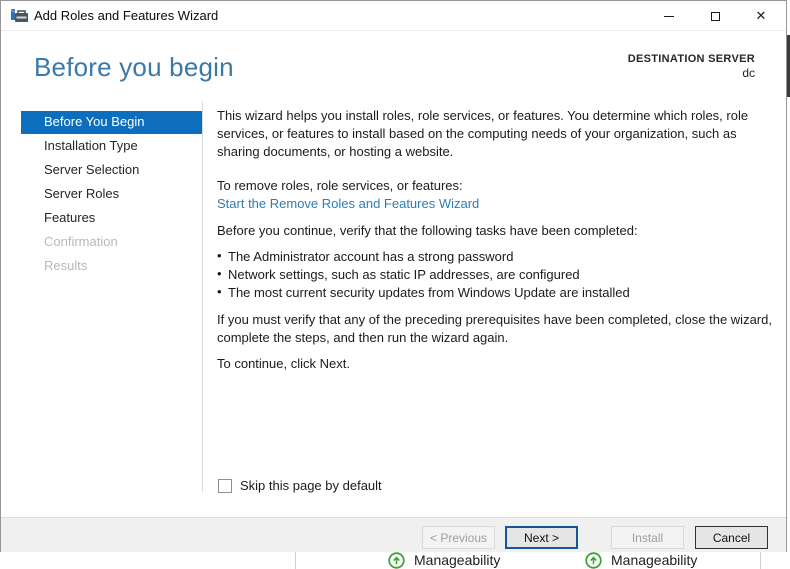  I want to click on window-controls: ✕, so click(715, 16).